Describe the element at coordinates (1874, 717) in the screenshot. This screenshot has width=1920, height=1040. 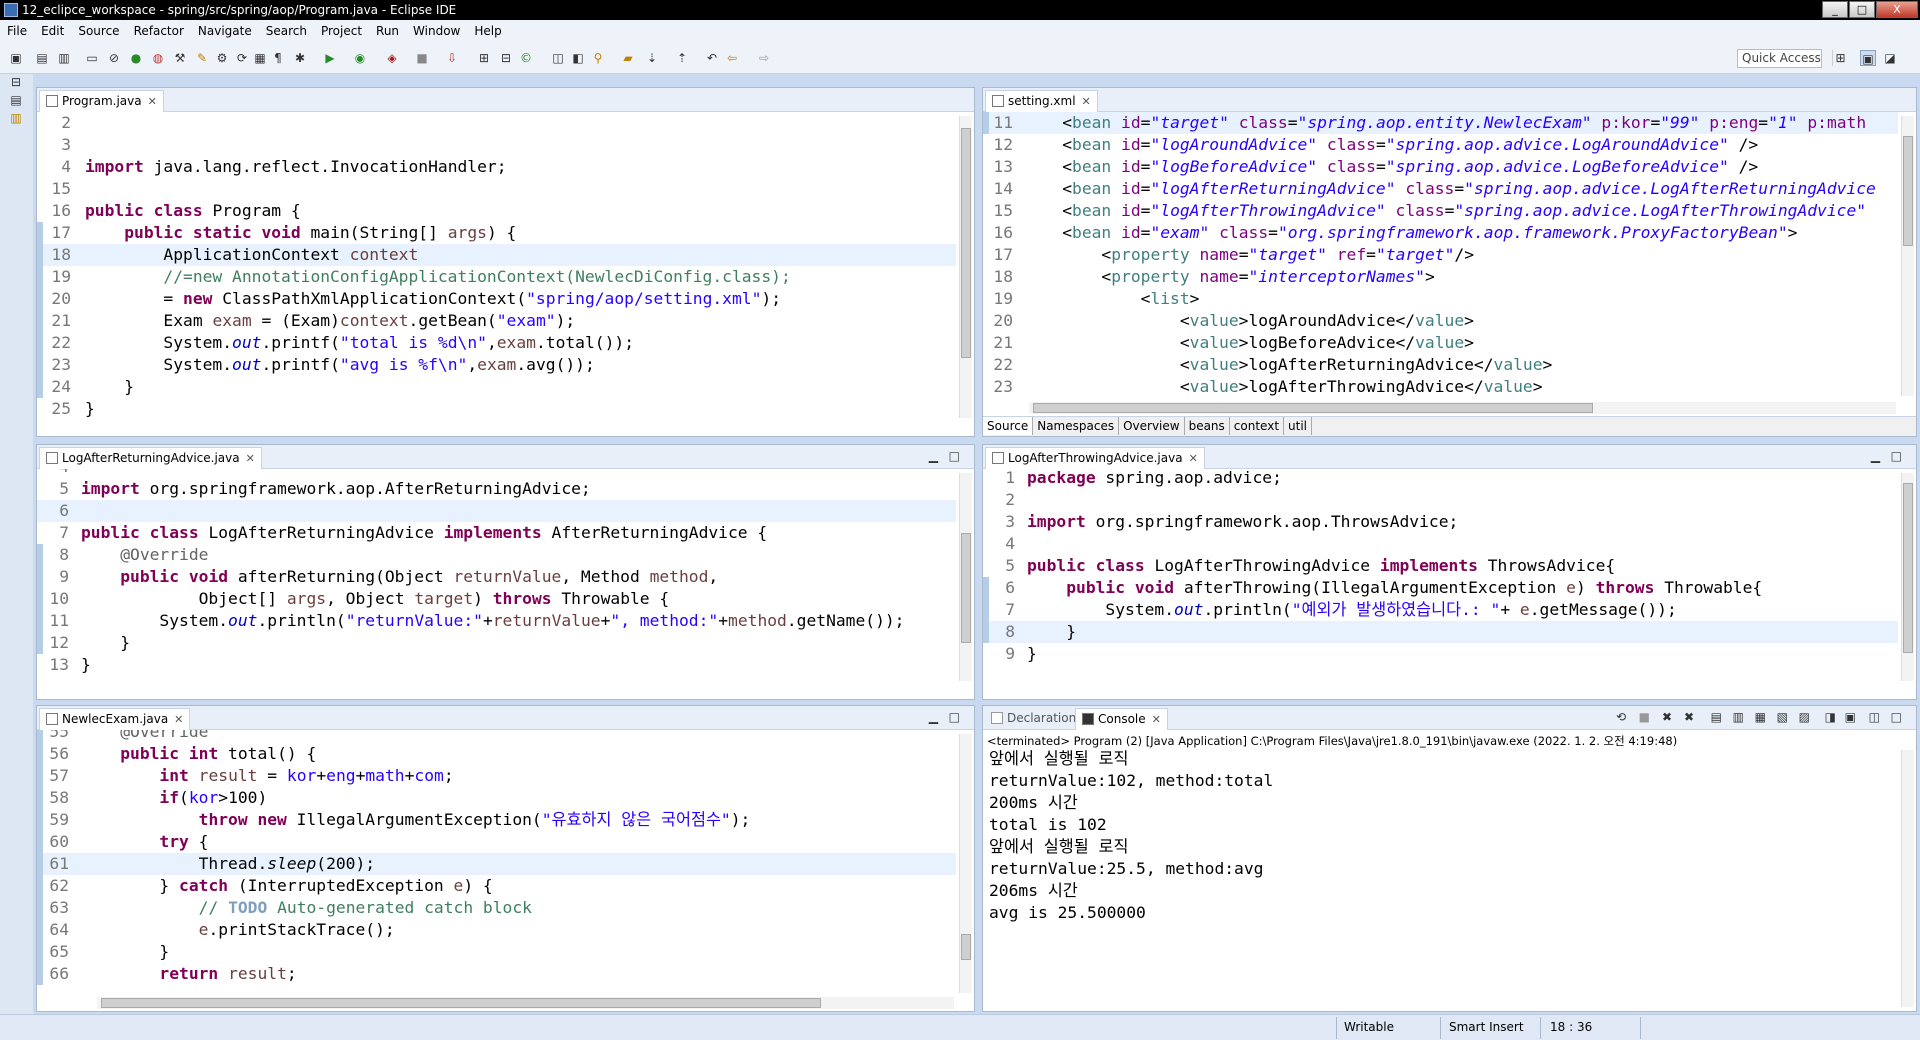
I see `open-console-icon: ◫` at that location.